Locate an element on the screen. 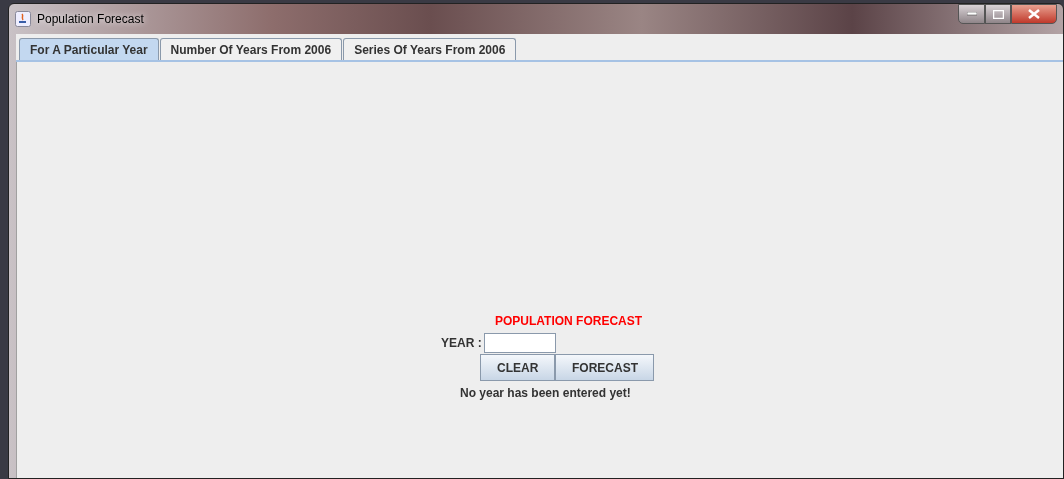  status-message: No year has been entered yet! is located at coordinates (546, 393).